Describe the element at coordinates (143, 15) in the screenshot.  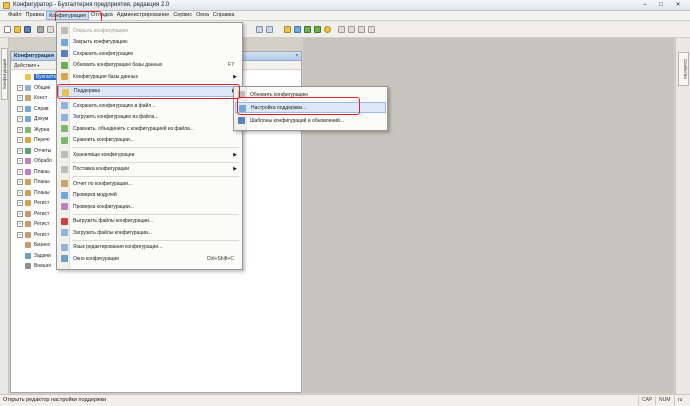
I see `menu-administration: Администрирование` at that location.